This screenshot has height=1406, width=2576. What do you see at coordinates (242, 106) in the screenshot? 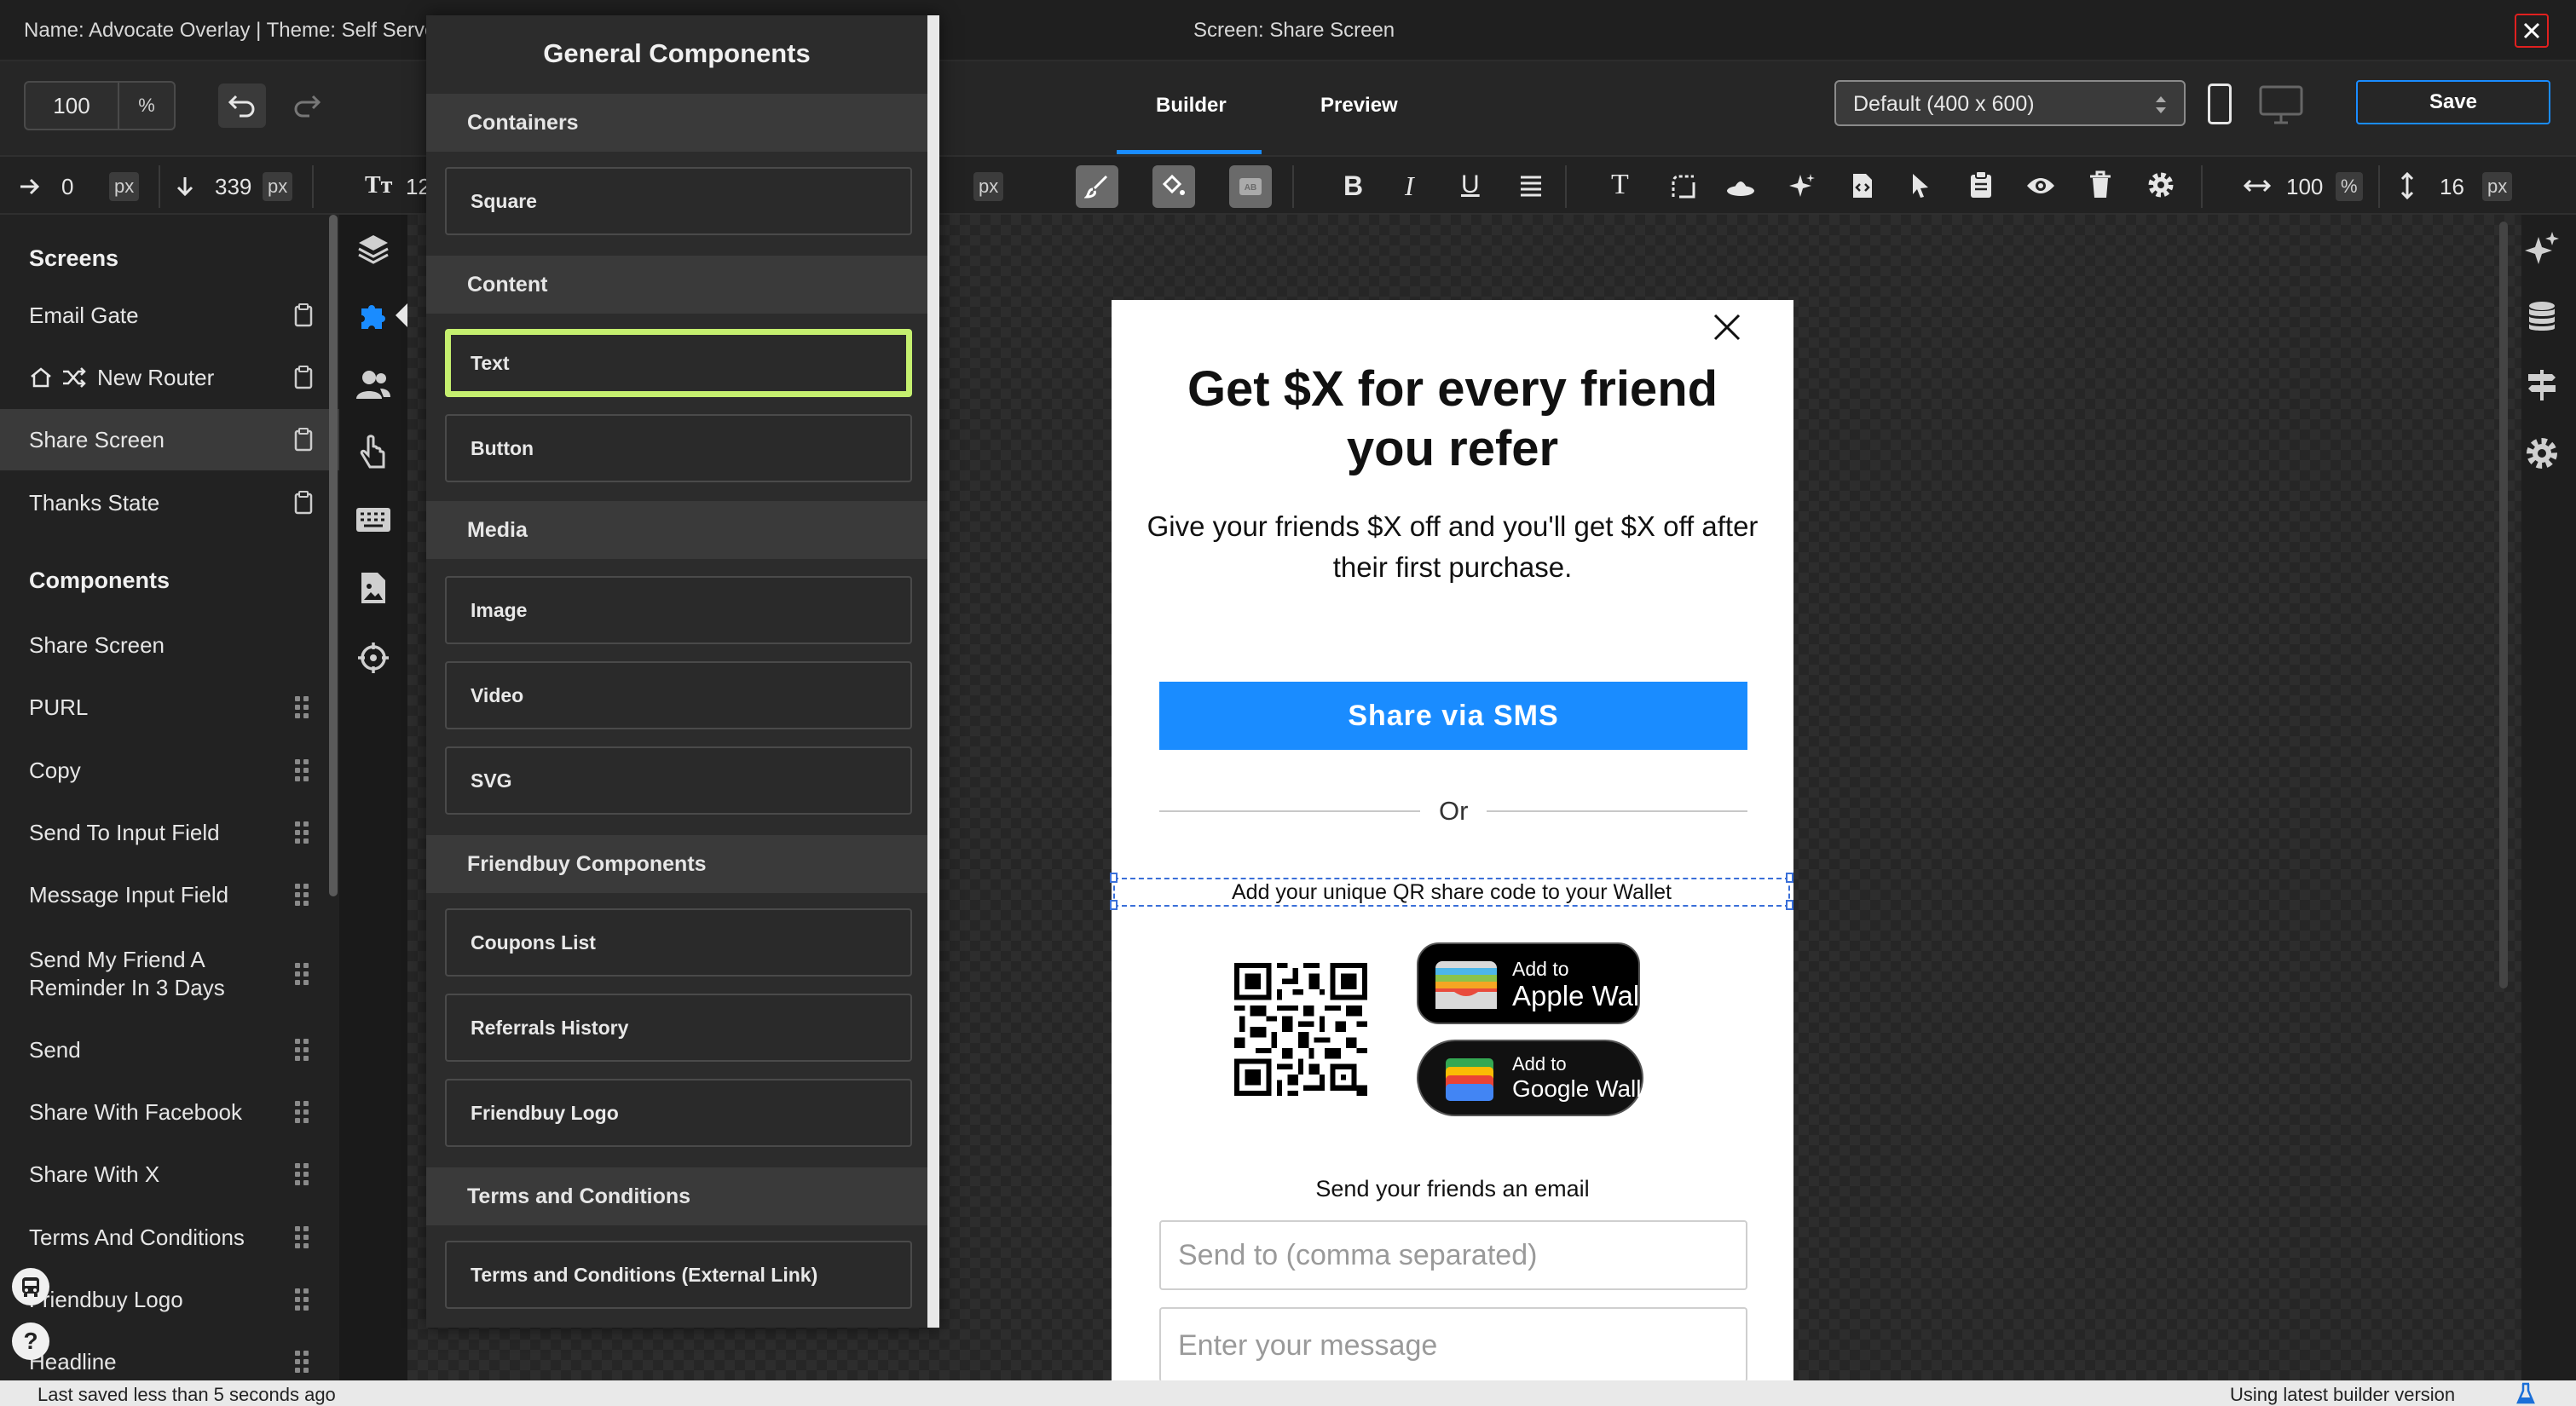
I see `undo-button` at bounding box center [242, 106].